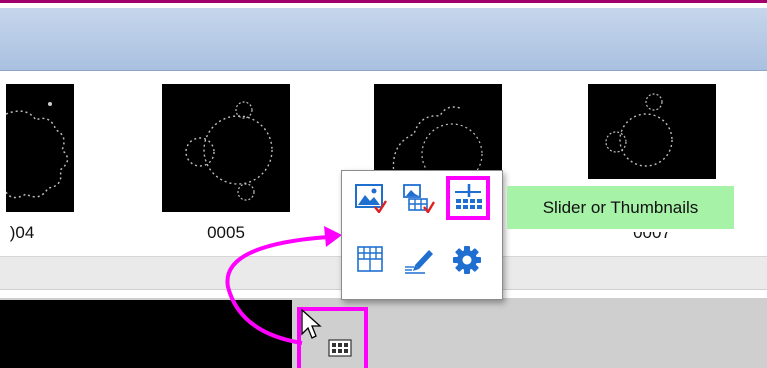 The image size is (767, 368). I want to click on thumbnail-toggle-button, so click(340, 348).